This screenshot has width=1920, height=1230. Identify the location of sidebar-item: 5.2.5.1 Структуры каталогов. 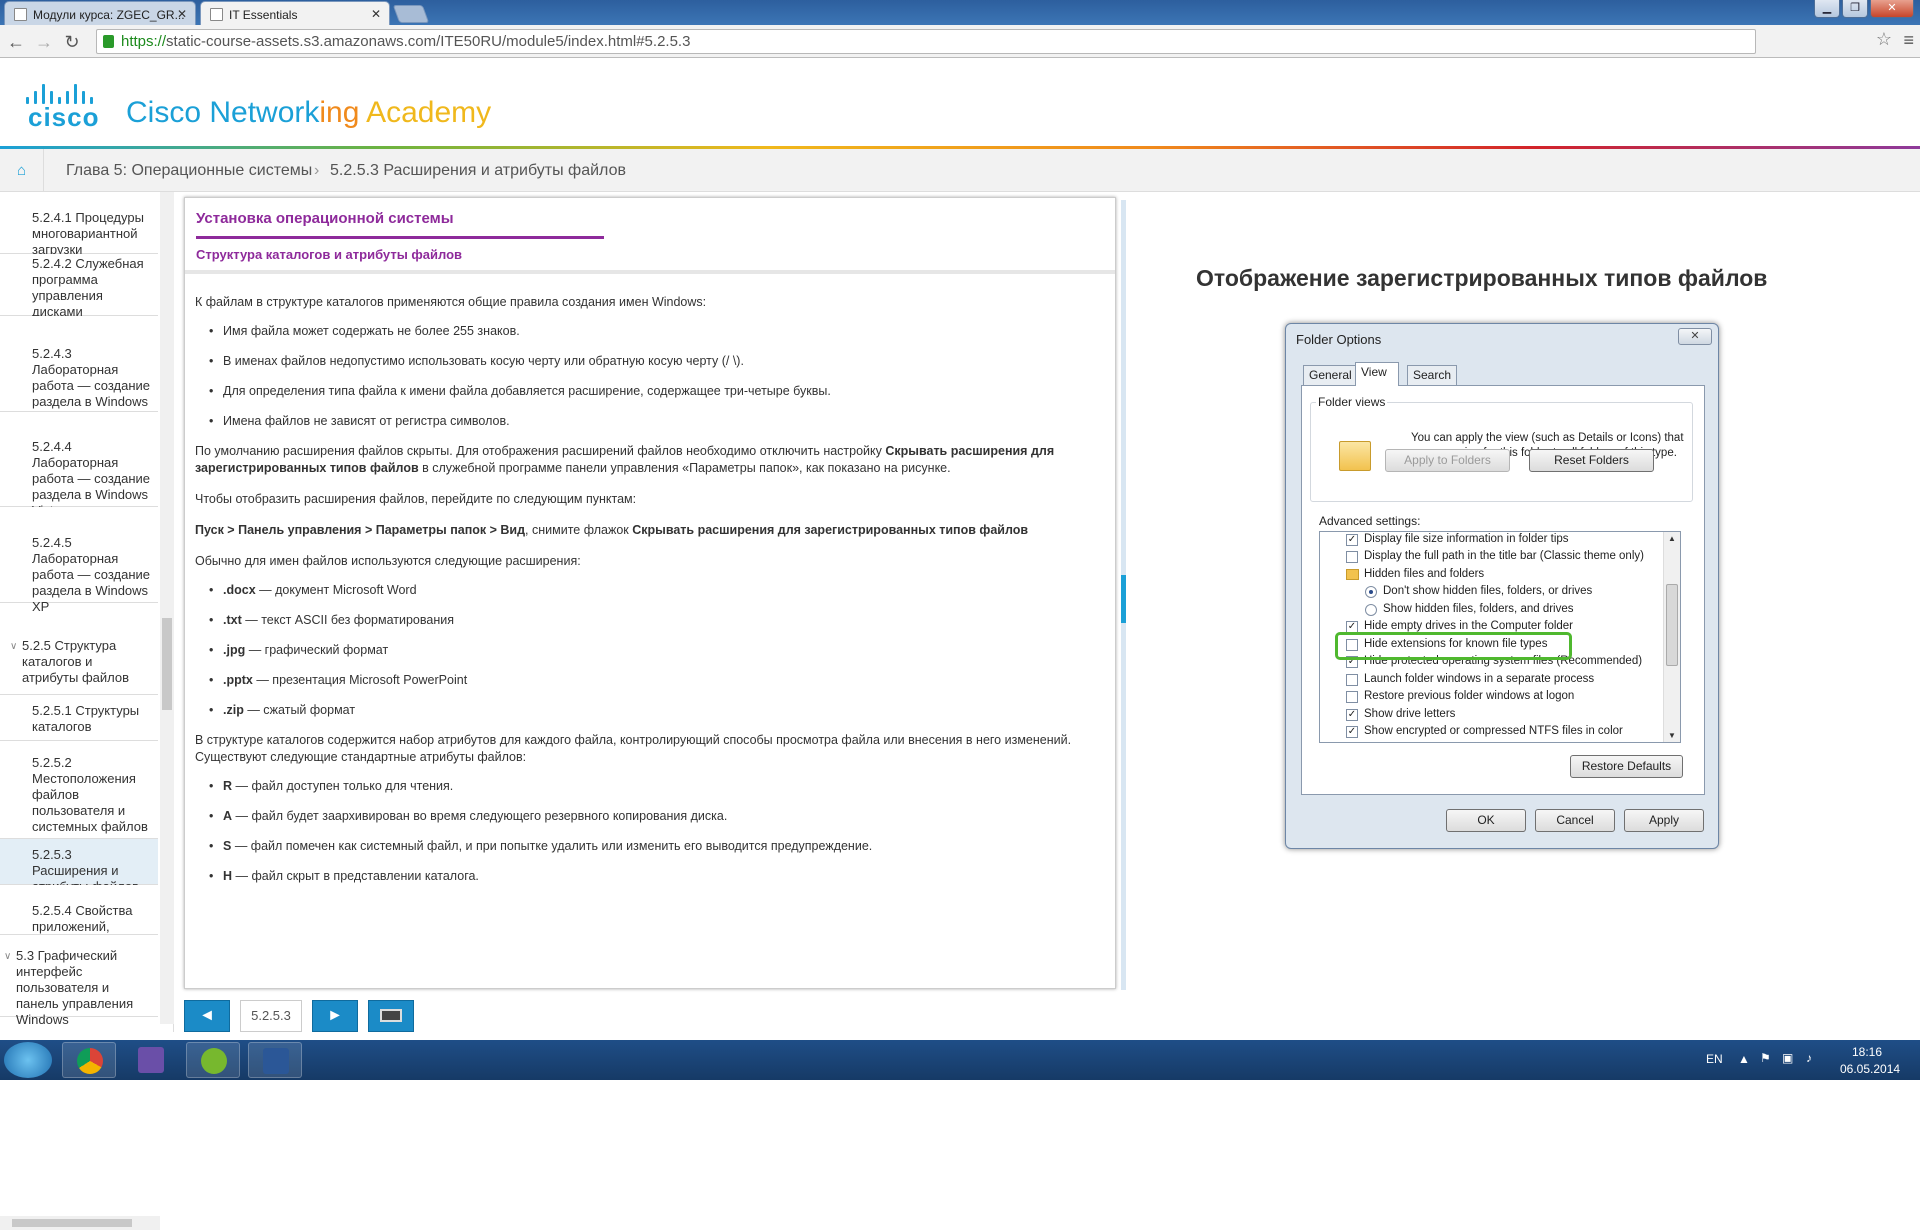
(79, 718).